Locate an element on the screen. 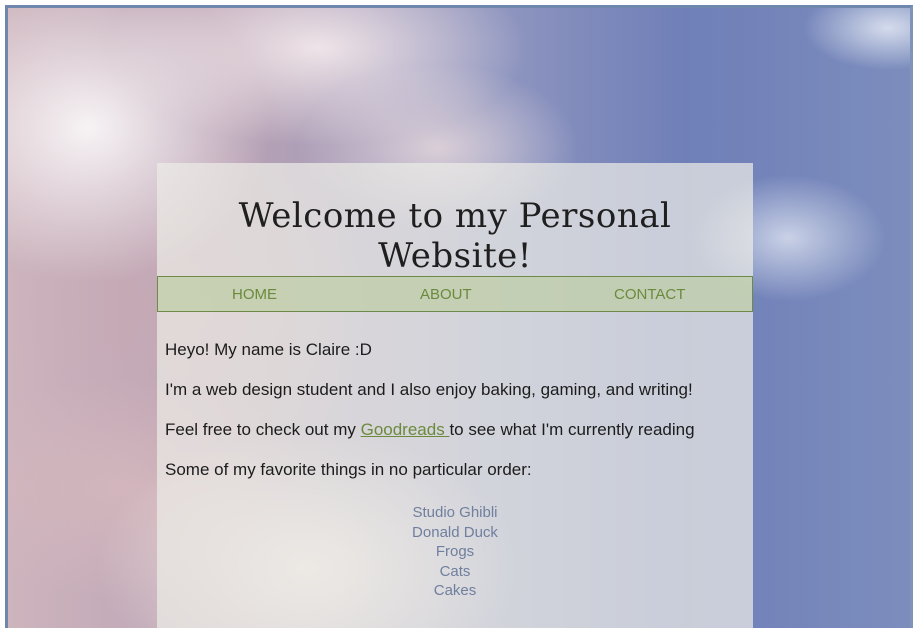 The image size is (915, 630). list-item: Studio Ghibli is located at coordinates (455, 512).